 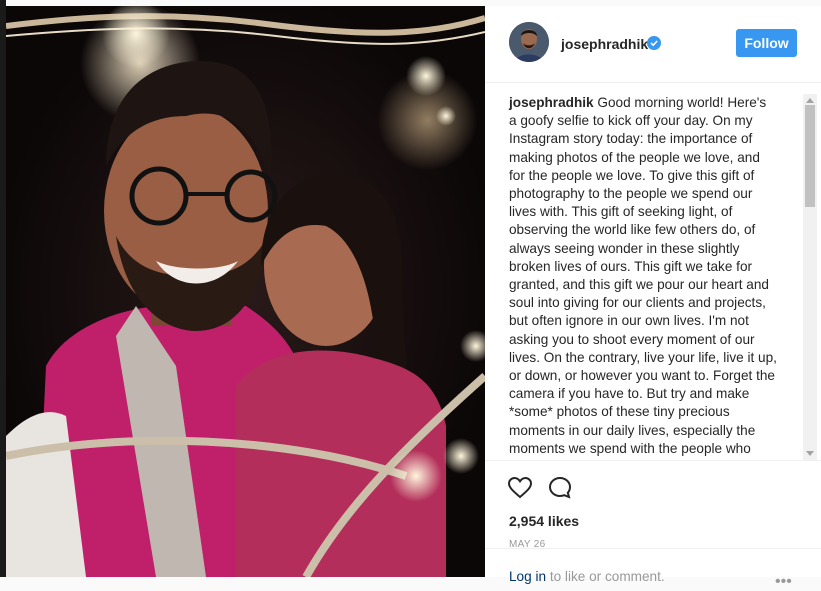 What do you see at coordinates (810, 453) in the screenshot?
I see `scroll-down-arrow-icon` at bounding box center [810, 453].